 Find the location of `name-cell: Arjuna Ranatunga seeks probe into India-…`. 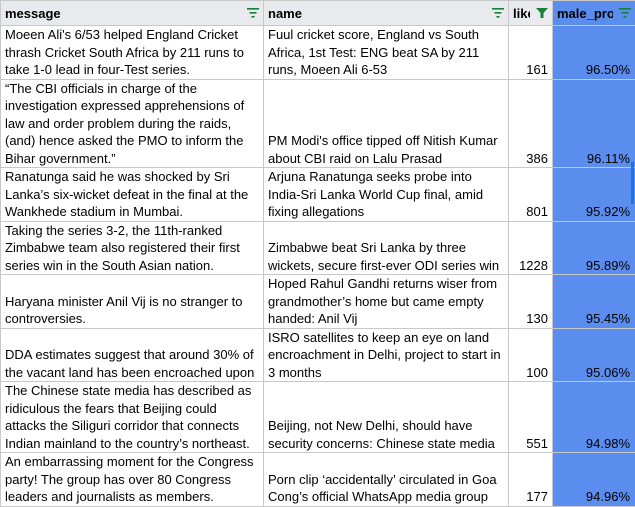

name-cell: Arjuna Ranatunga seeks probe into India-… is located at coordinates (386, 195).